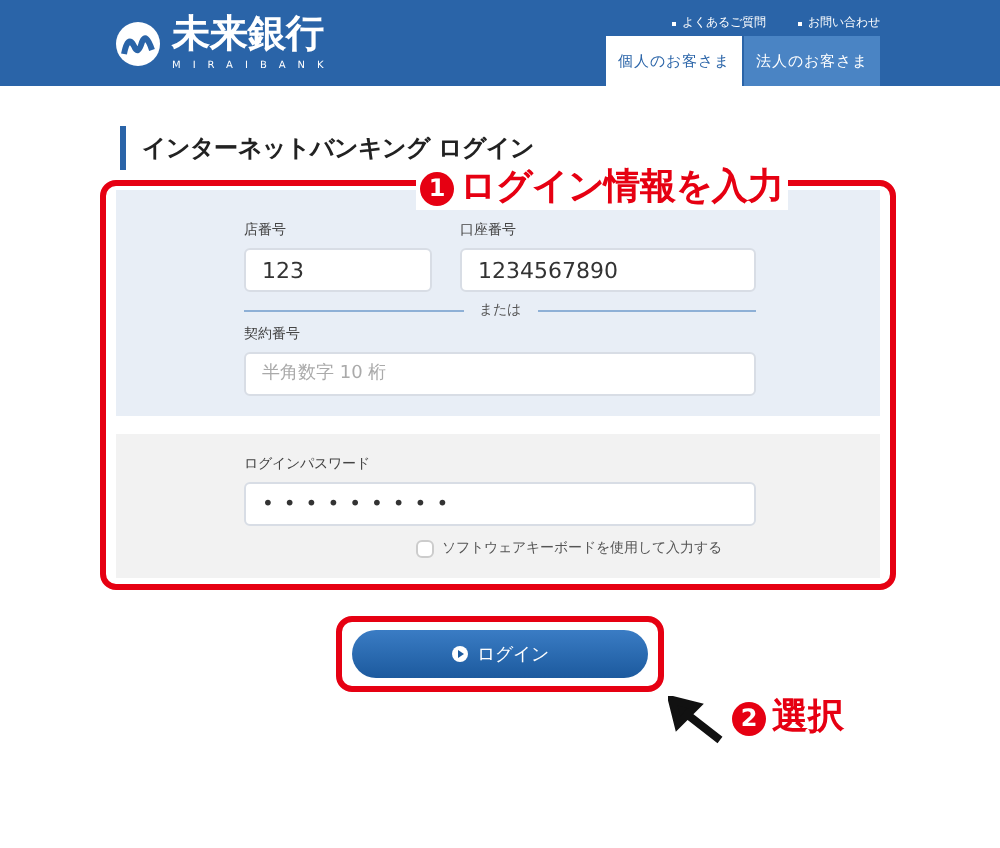  Describe the element at coordinates (608, 270) in the screenshot. I see `account-number-field: 1234567890` at that location.